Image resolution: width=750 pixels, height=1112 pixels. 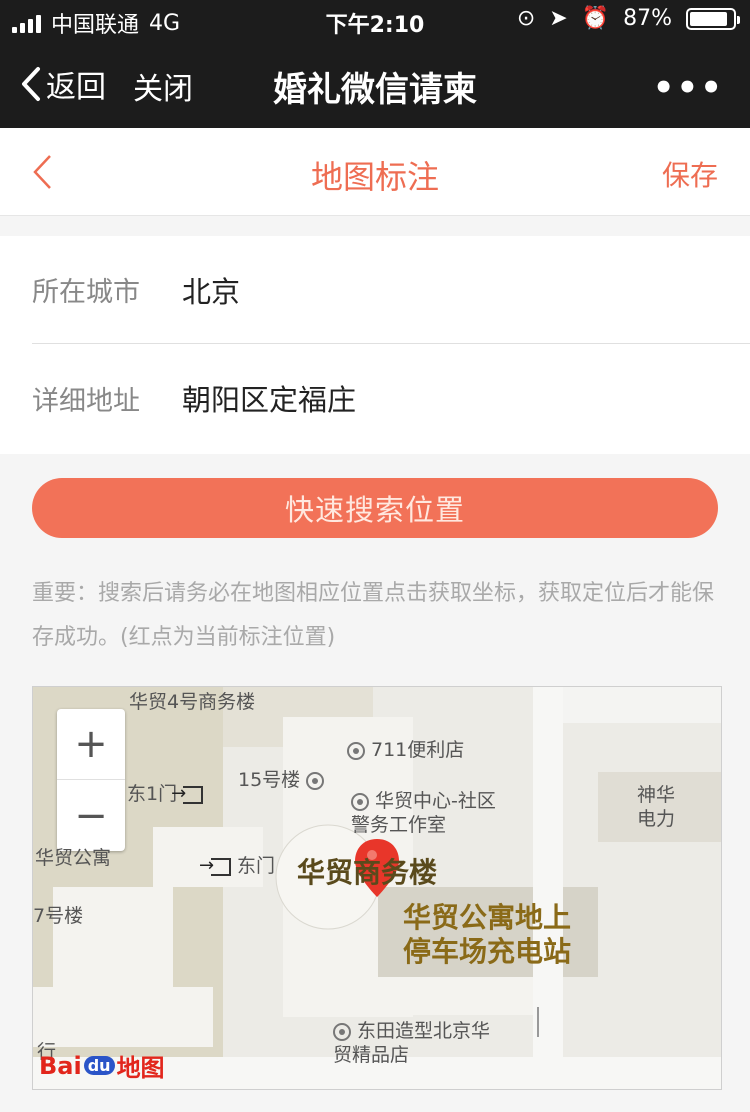 What do you see at coordinates (690, 174) in the screenshot?
I see `save-button: 保存` at bounding box center [690, 174].